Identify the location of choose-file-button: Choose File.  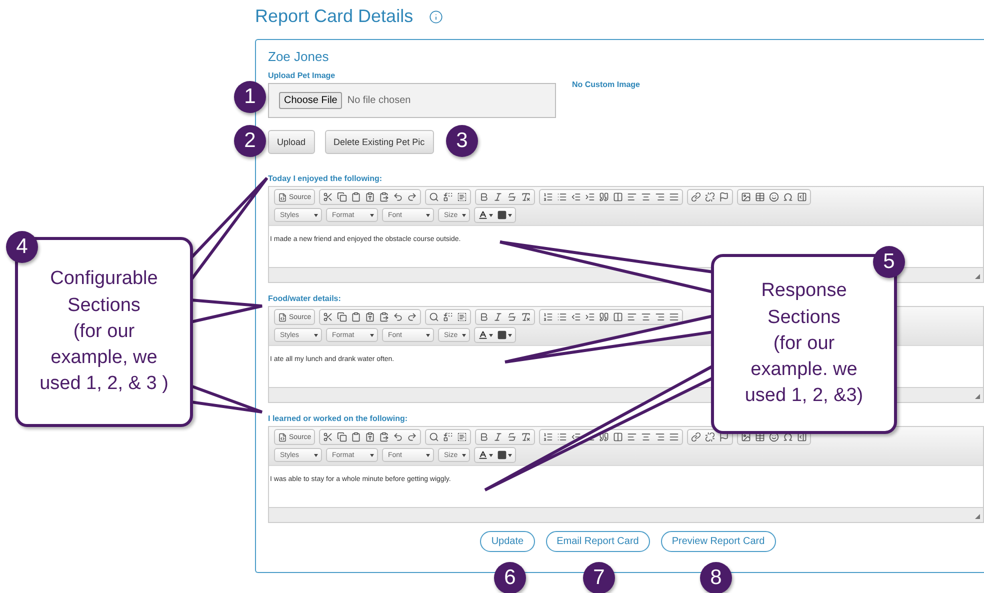
(310, 100).